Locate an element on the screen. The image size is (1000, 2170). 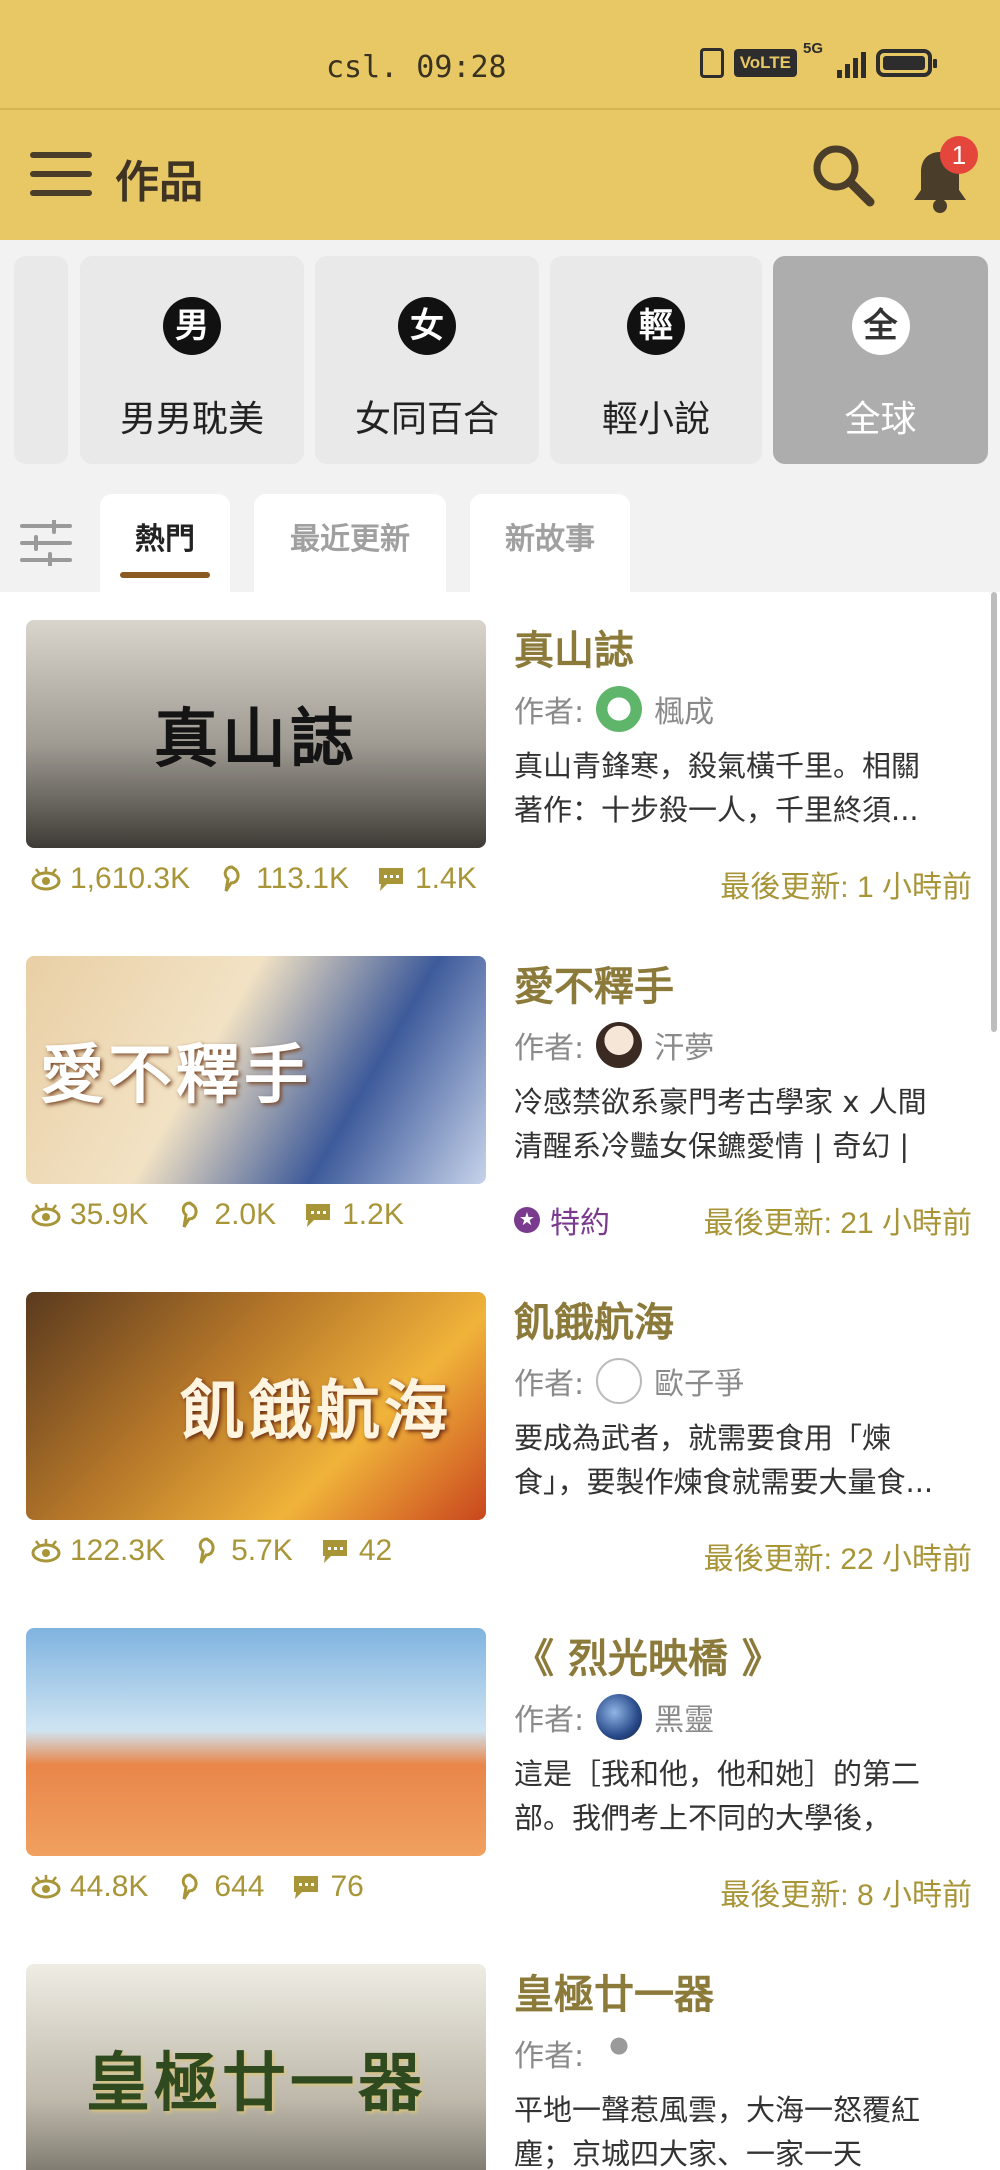
vibrate-icon is located at coordinates (711, 63).